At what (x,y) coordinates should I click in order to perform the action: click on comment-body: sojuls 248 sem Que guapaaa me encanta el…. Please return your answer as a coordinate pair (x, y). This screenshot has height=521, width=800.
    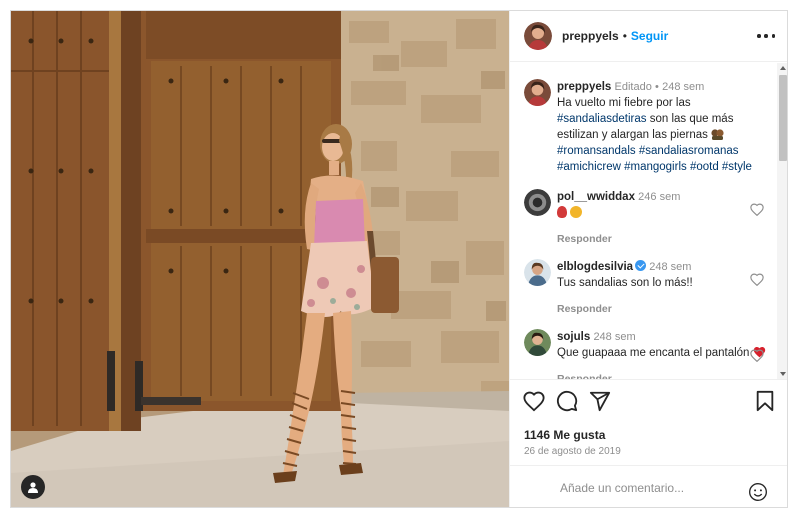
    Looking at the image, I should click on (662, 354).